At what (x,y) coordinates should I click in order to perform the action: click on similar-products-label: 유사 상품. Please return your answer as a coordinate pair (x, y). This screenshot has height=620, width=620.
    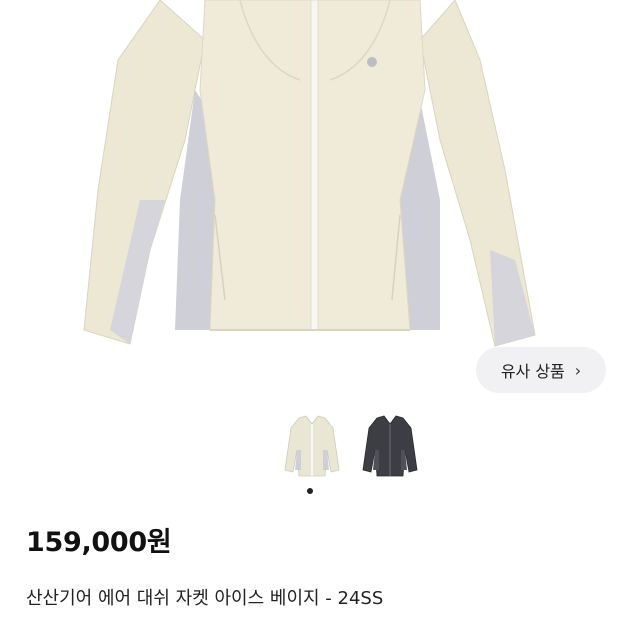
    Looking at the image, I should click on (532, 371).